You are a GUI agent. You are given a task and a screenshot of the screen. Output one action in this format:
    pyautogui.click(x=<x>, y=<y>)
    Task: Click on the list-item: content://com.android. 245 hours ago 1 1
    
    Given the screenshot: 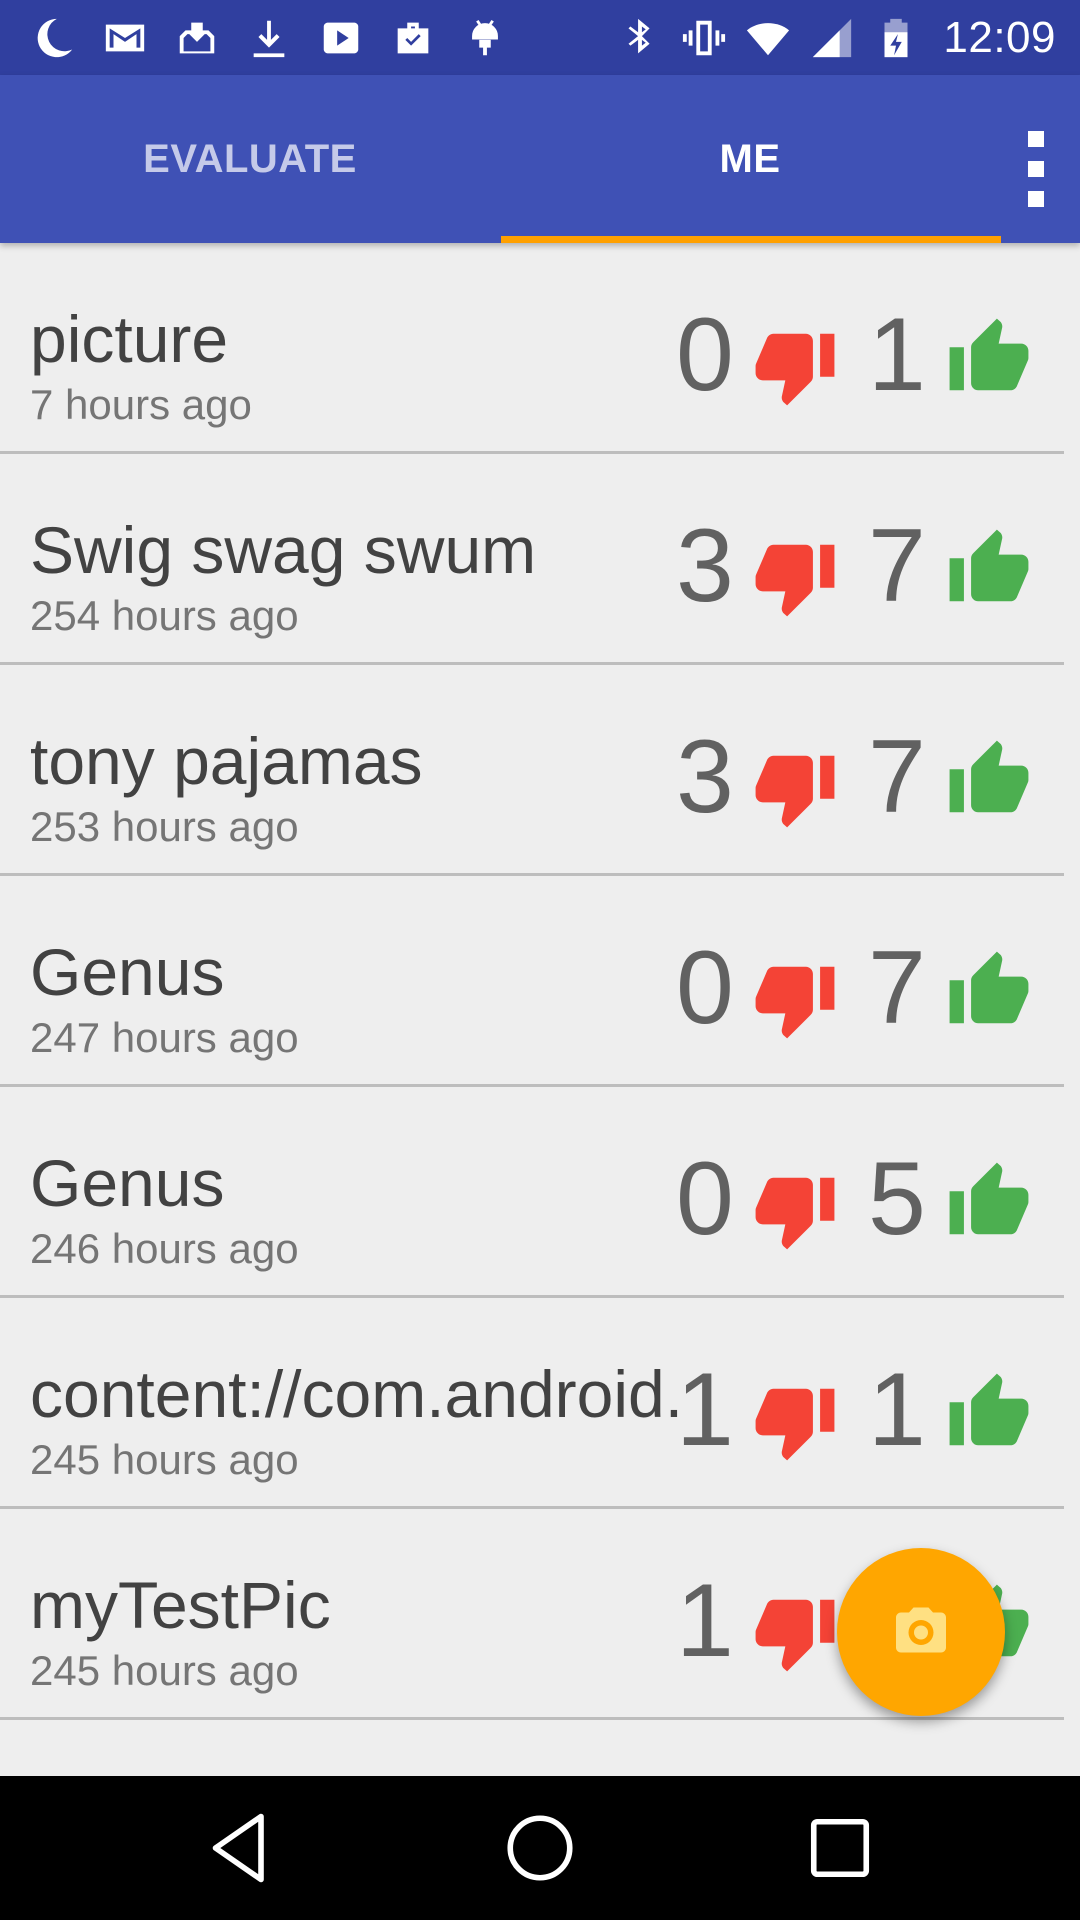 What is the action you would take?
    pyautogui.click(x=532, y=1403)
    